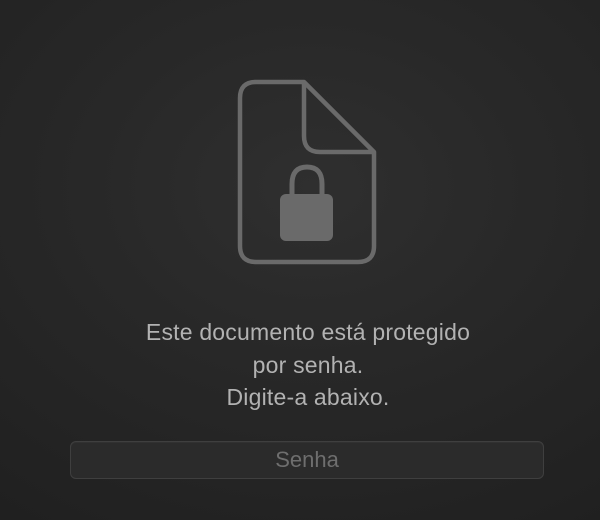 This screenshot has height=520, width=600. What do you see at coordinates (308, 332) in the screenshot?
I see `message-line-1: Este documento está protegido` at bounding box center [308, 332].